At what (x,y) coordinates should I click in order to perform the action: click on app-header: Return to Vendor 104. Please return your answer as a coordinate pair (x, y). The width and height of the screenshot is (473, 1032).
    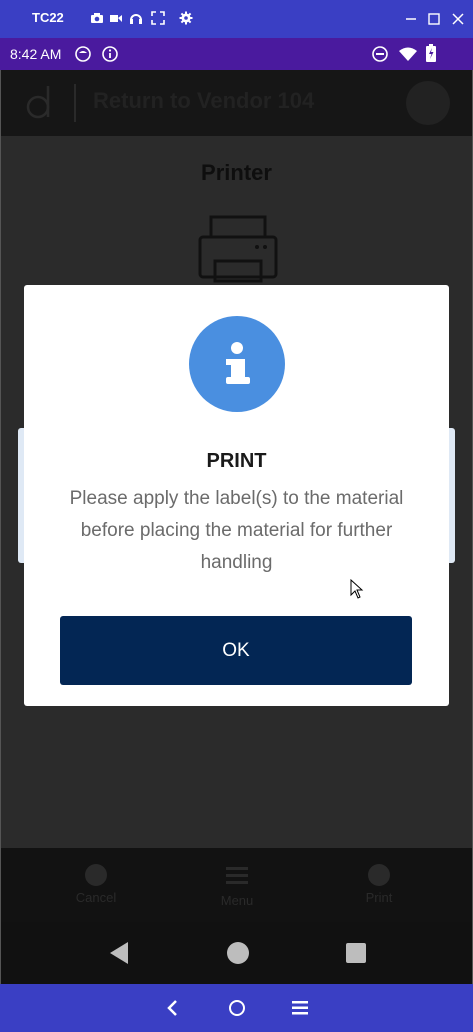
    Looking at the image, I should click on (236, 103).